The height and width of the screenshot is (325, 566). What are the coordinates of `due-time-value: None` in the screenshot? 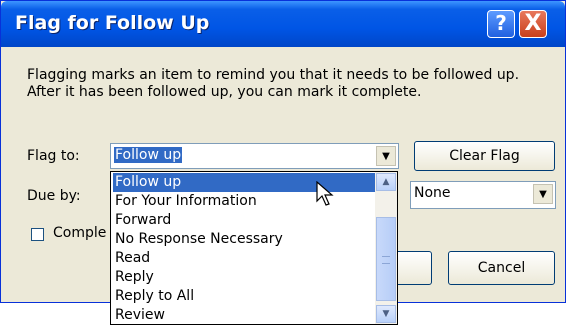 It's located at (432, 193).